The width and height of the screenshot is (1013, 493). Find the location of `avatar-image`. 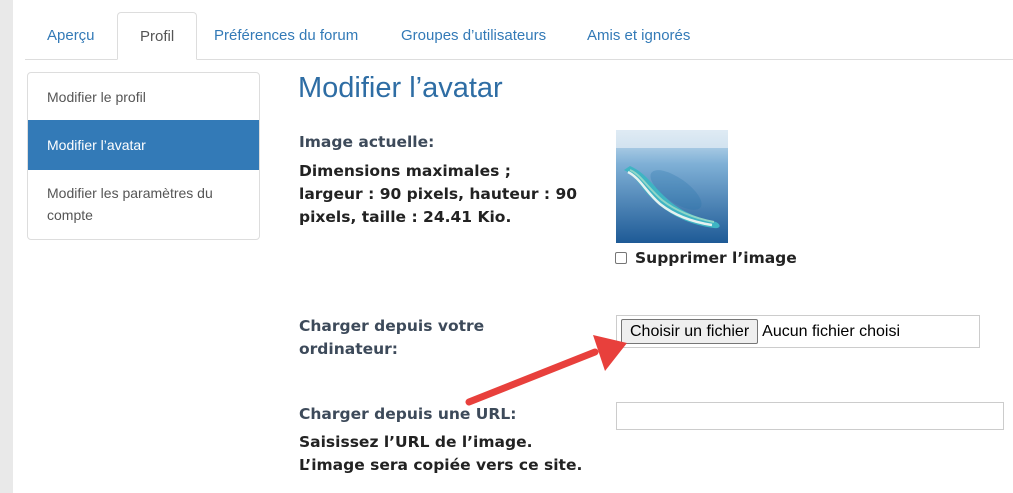

avatar-image is located at coordinates (672, 186).